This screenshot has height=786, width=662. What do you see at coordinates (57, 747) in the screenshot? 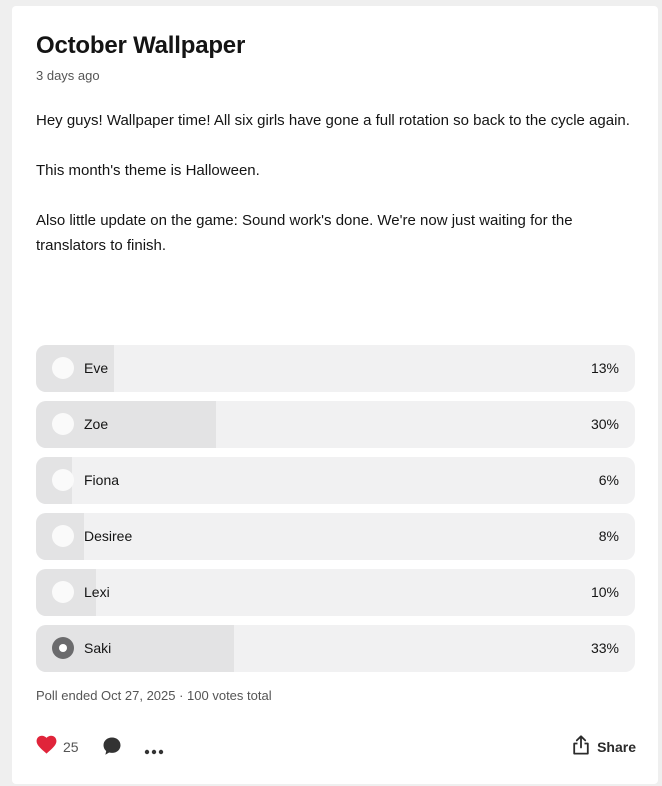
I see `like-button: 25` at bounding box center [57, 747].